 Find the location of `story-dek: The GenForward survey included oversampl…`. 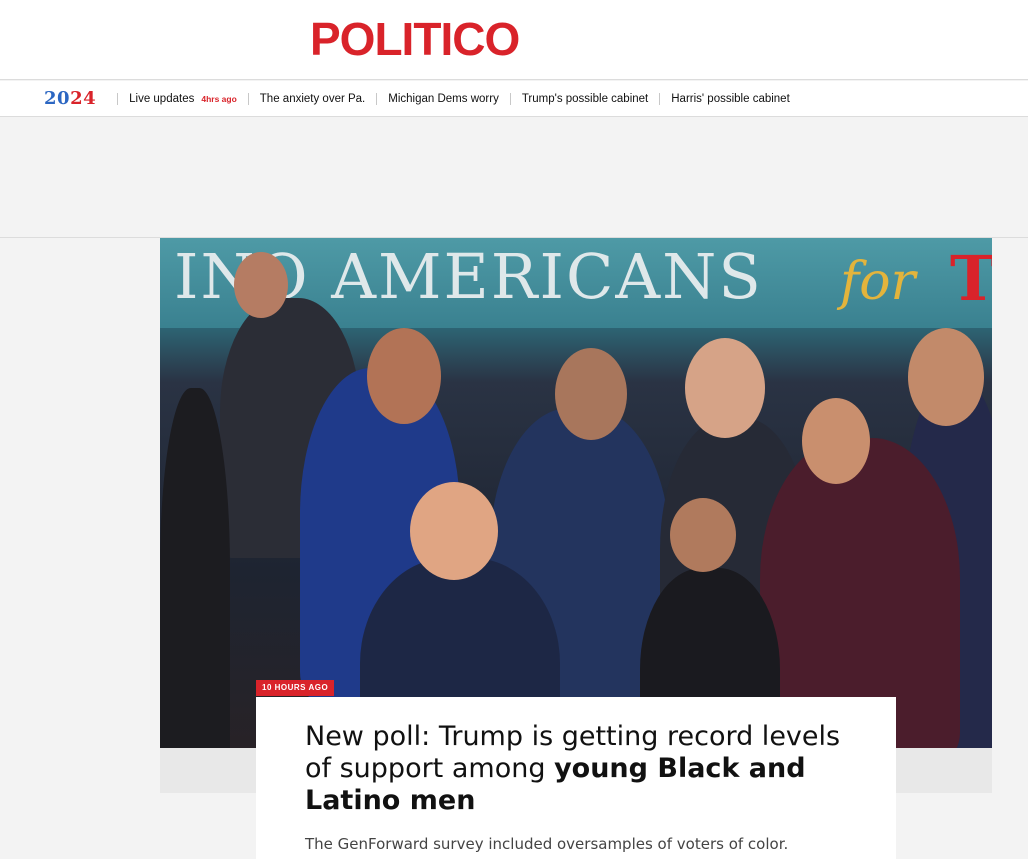

story-dek: The GenForward survey included oversampl… is located at coordinates (547, 844).